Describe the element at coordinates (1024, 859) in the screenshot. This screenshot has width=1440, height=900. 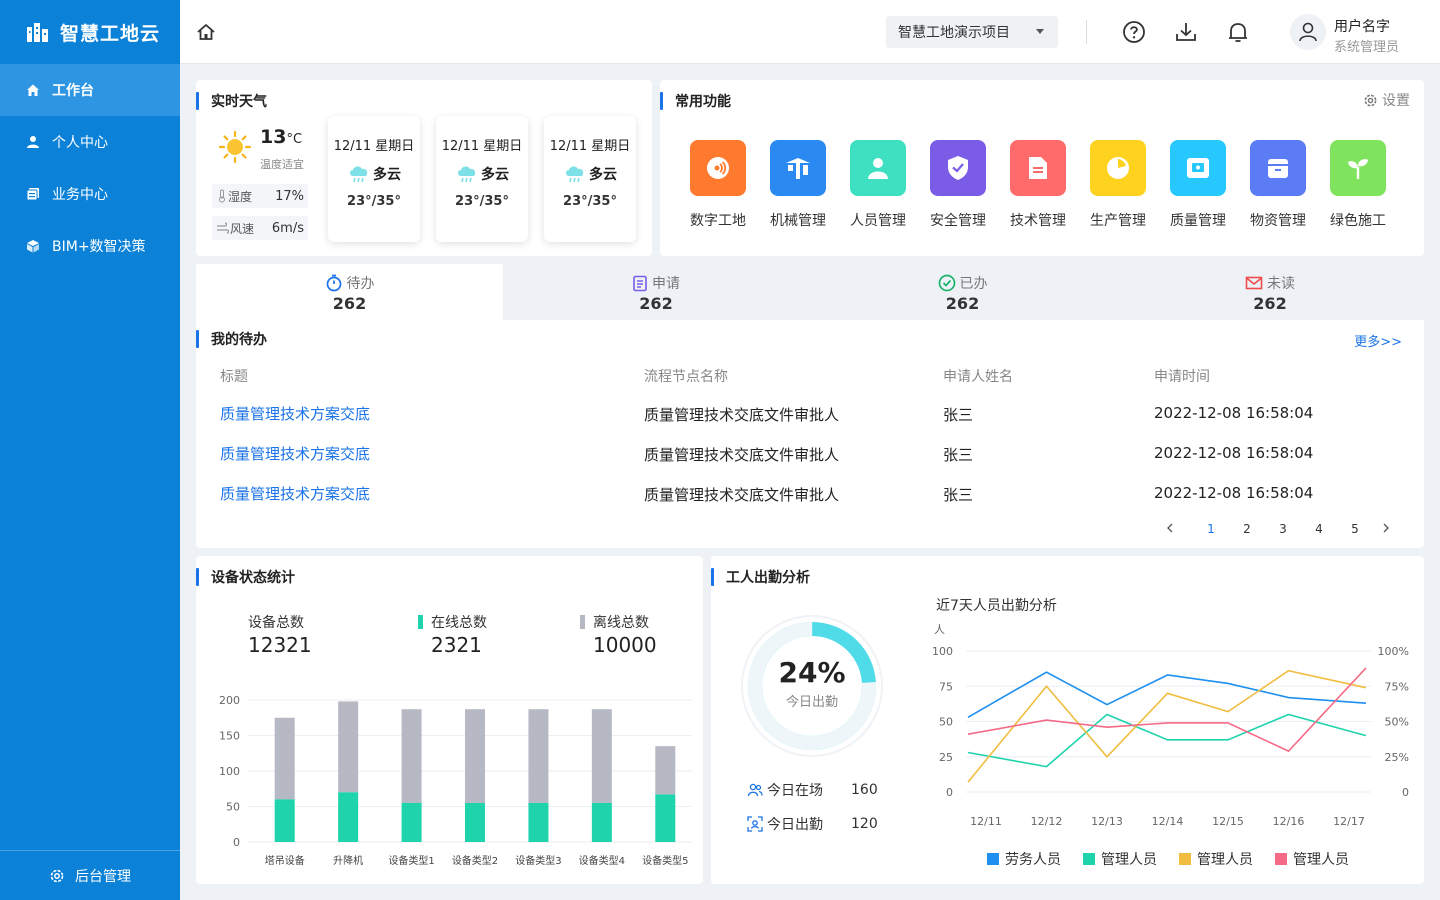
I see `legend-item: 劳务人员` at that location.